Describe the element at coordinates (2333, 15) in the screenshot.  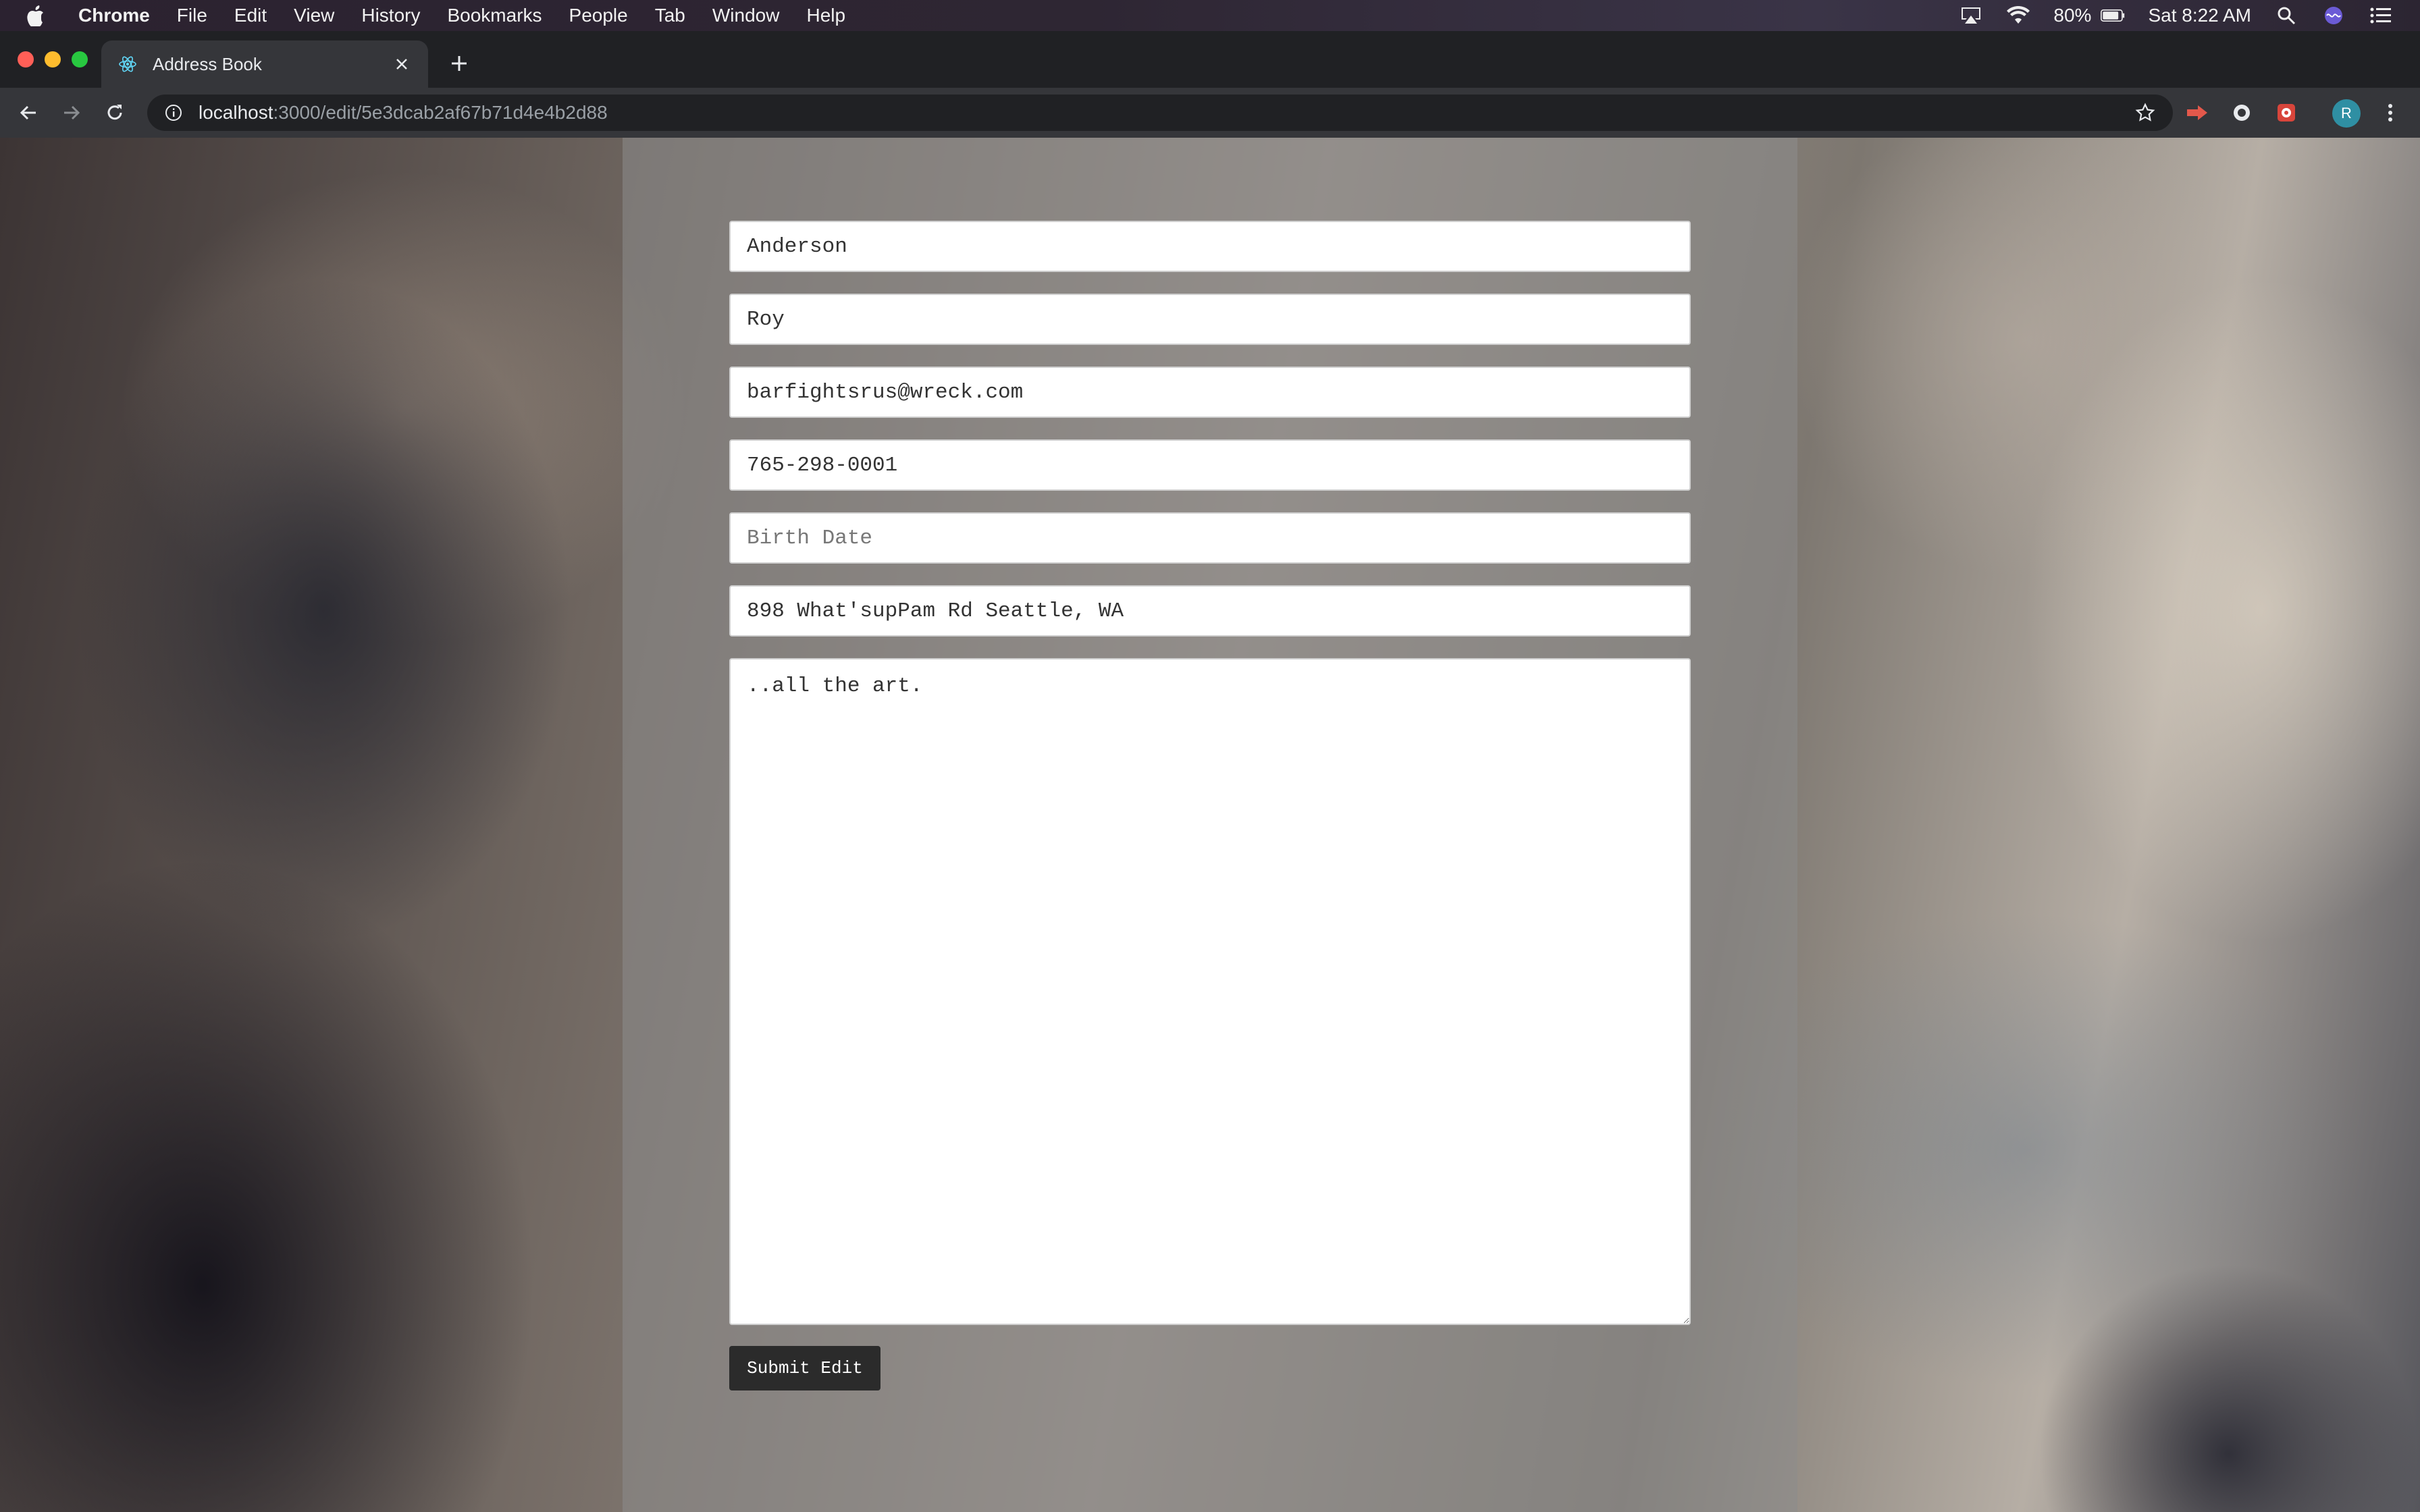
I see `siri-icon` at that location.